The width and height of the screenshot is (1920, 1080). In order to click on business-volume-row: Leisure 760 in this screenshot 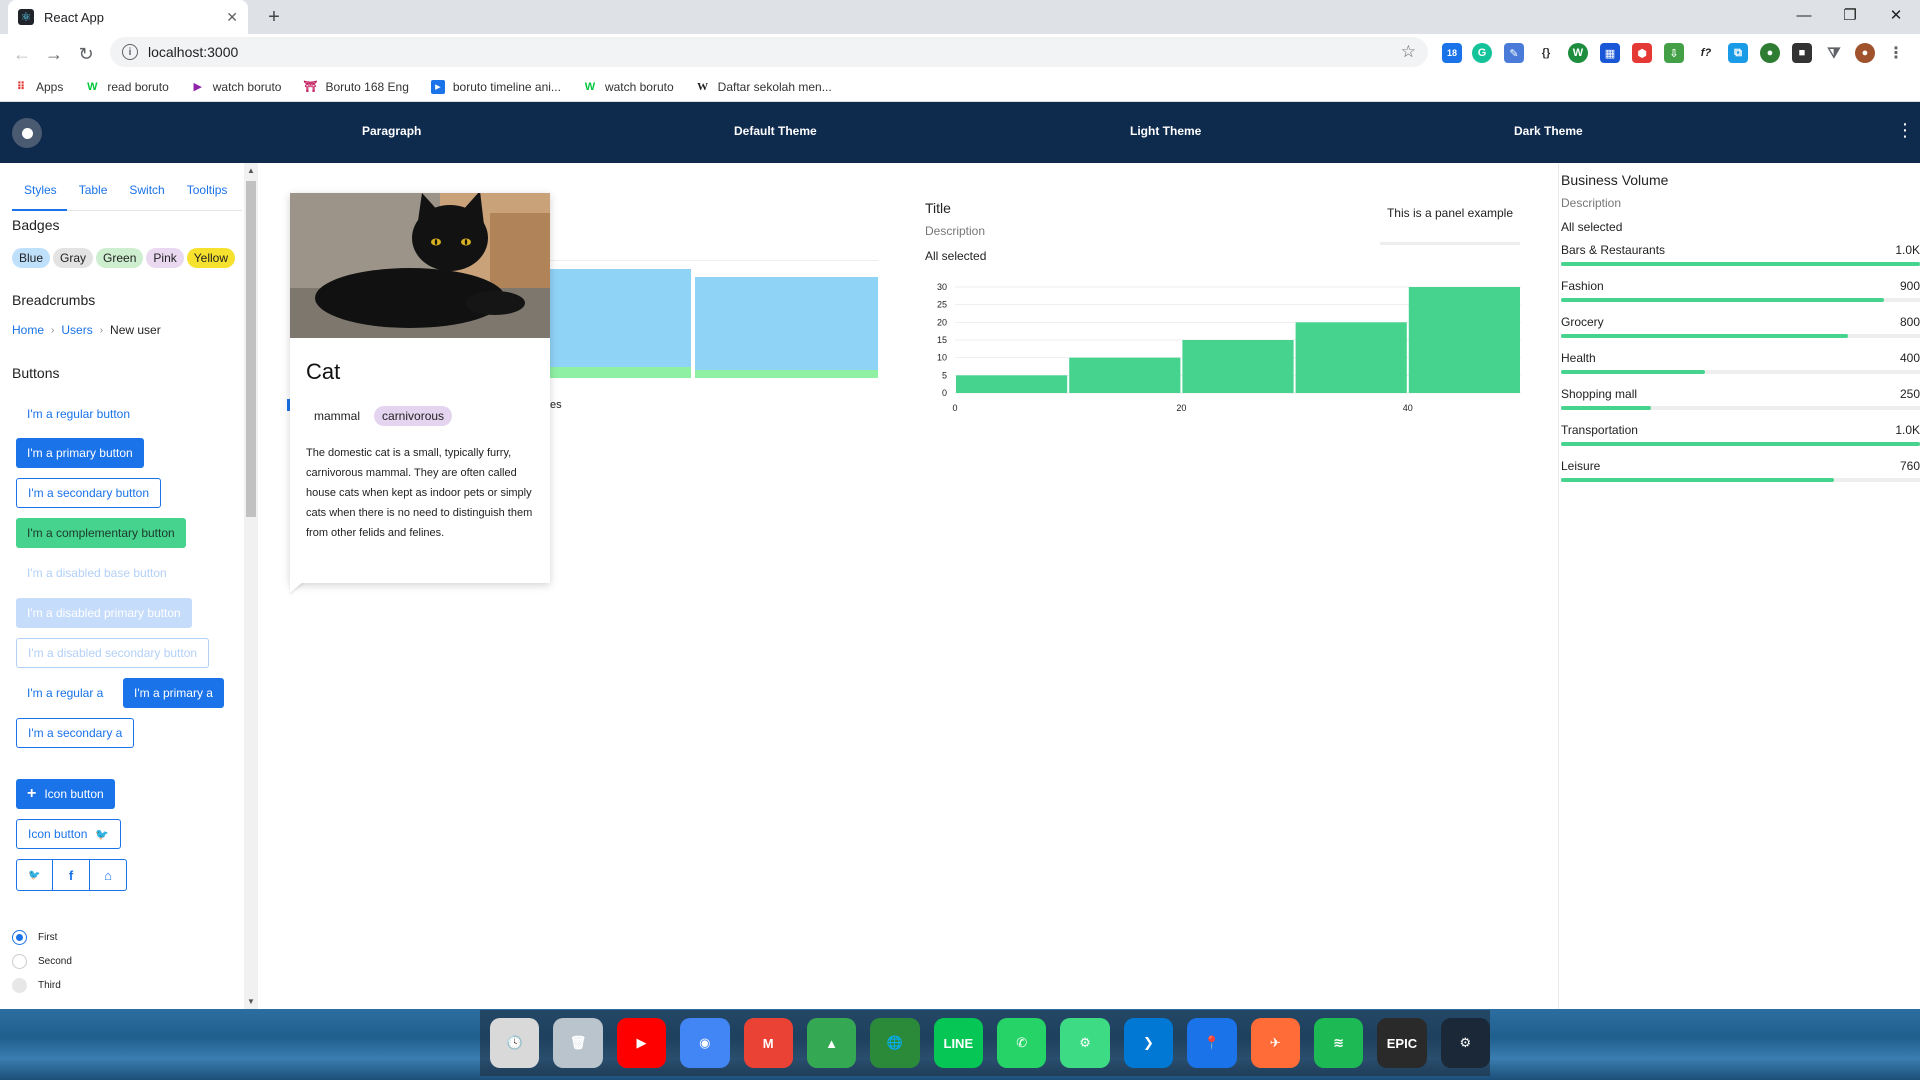, I will do `click(1740, 477)`.